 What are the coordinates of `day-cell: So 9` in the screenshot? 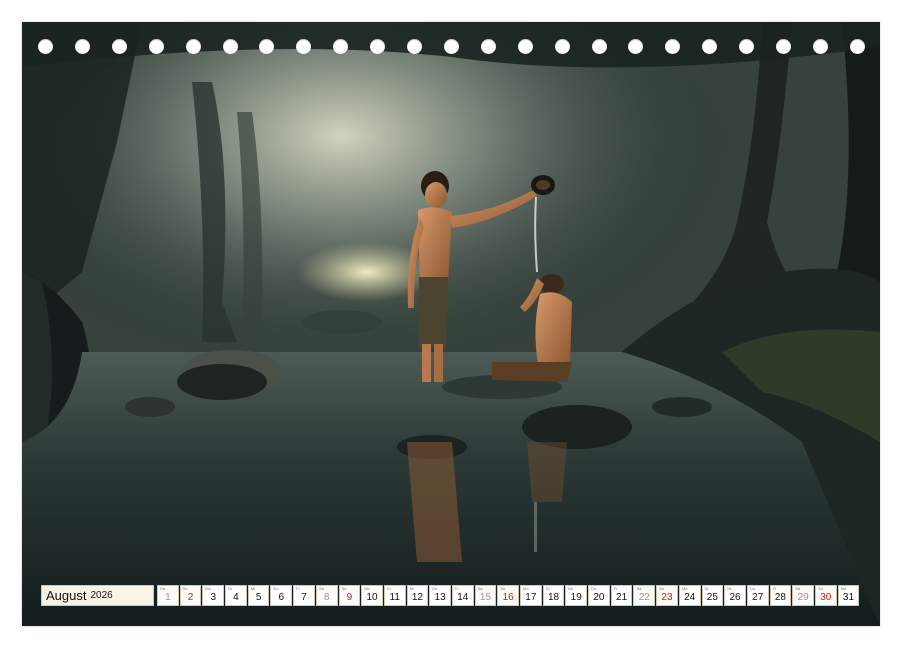 It's located at (349, 595).